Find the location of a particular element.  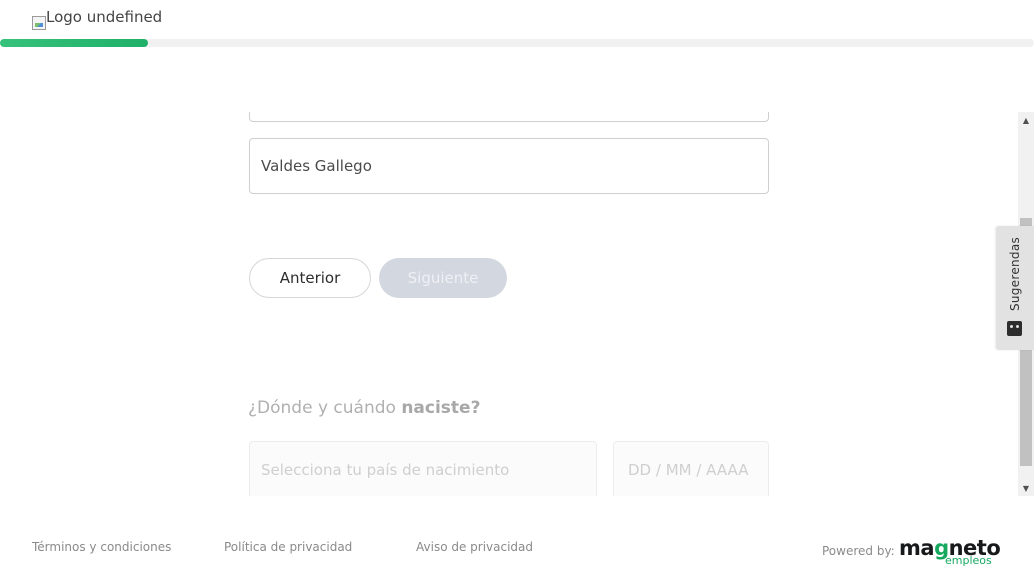

surname-value: Valdes Gallego is located at coordinates (316, 166).